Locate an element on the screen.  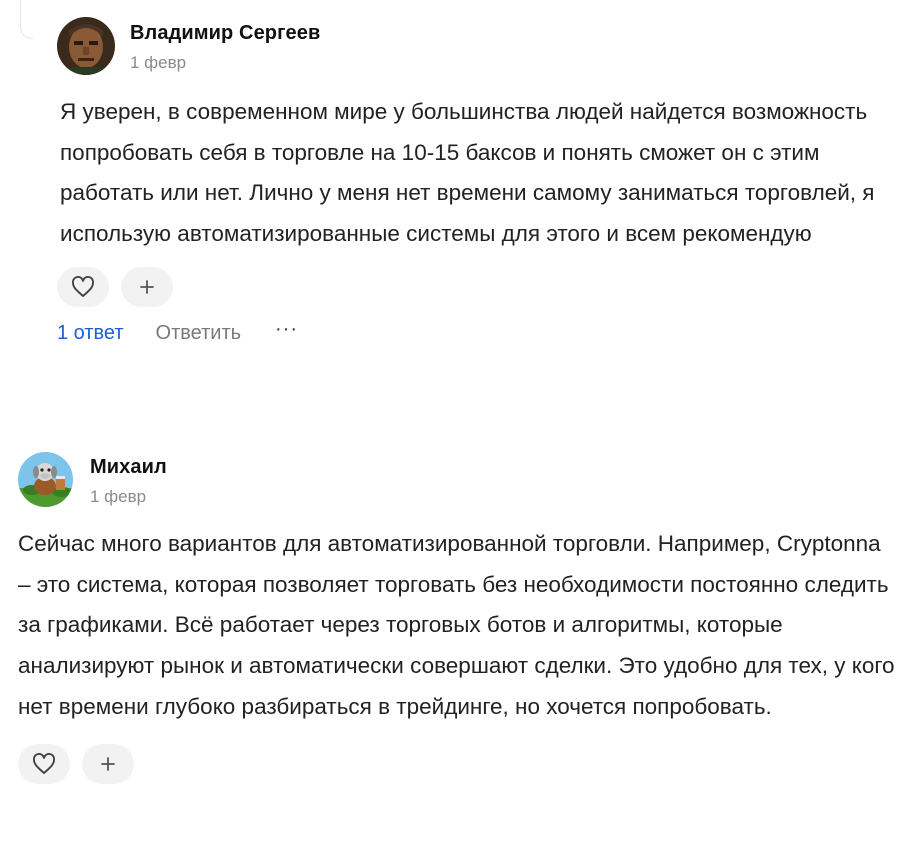
author-block: Михаил 1 февр is located at coordinates (128, 479).